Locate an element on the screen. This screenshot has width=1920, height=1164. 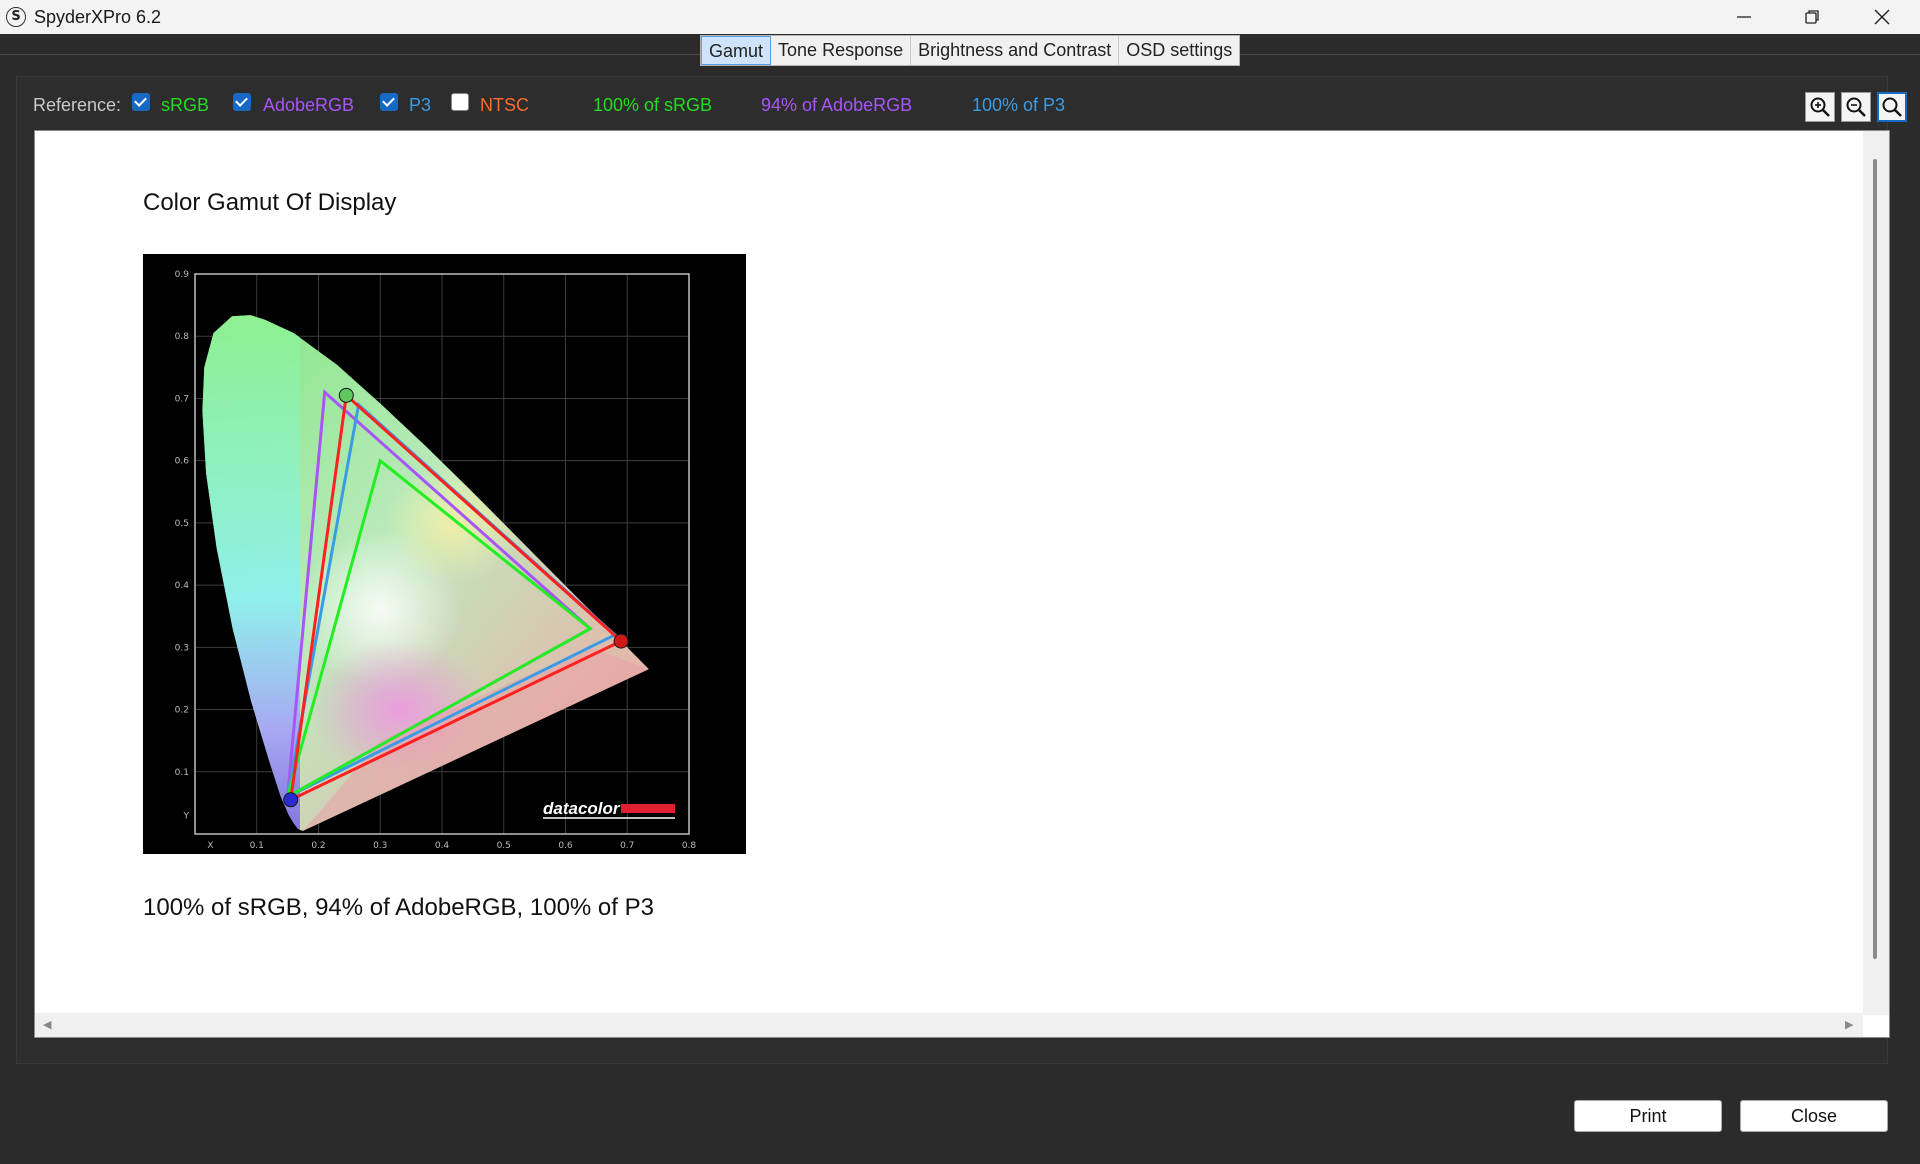
close-window-button is located at coordinates (1882, 17).